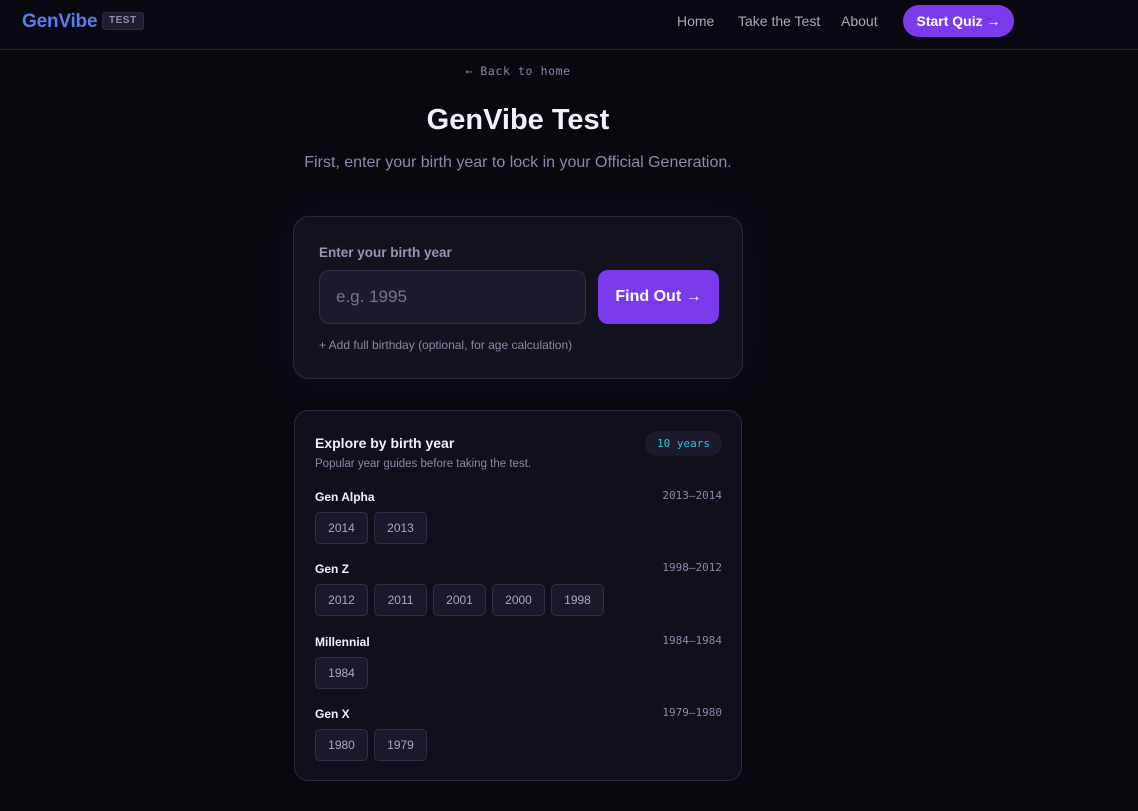  Describe the element at coordinates (345, 497) in the screenshot. I see `generation-name: Gen Alpha` at that location.